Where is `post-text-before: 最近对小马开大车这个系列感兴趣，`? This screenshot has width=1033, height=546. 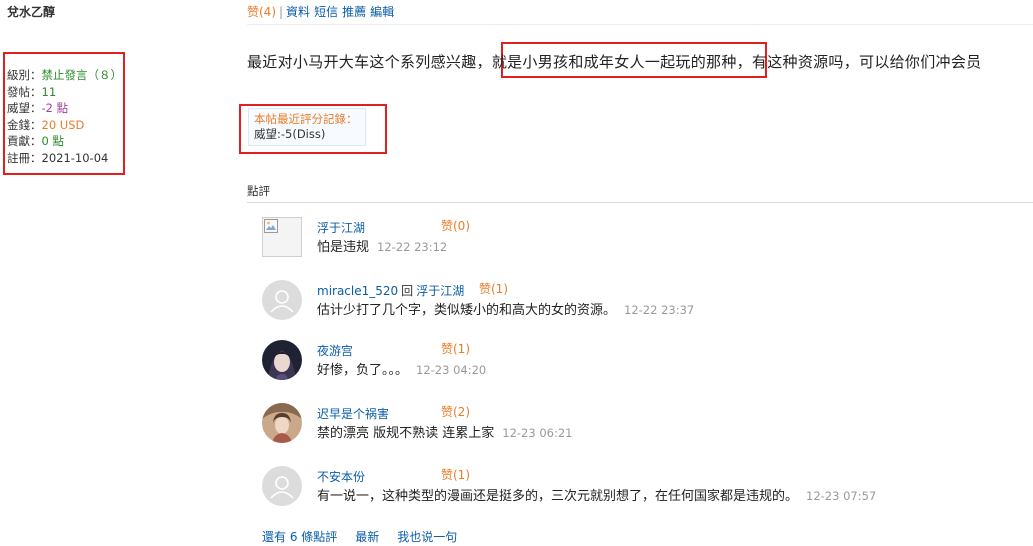 post-text-before: 最近对小马开大车这个系列感兴趣， is located at coordinates (369, 62).